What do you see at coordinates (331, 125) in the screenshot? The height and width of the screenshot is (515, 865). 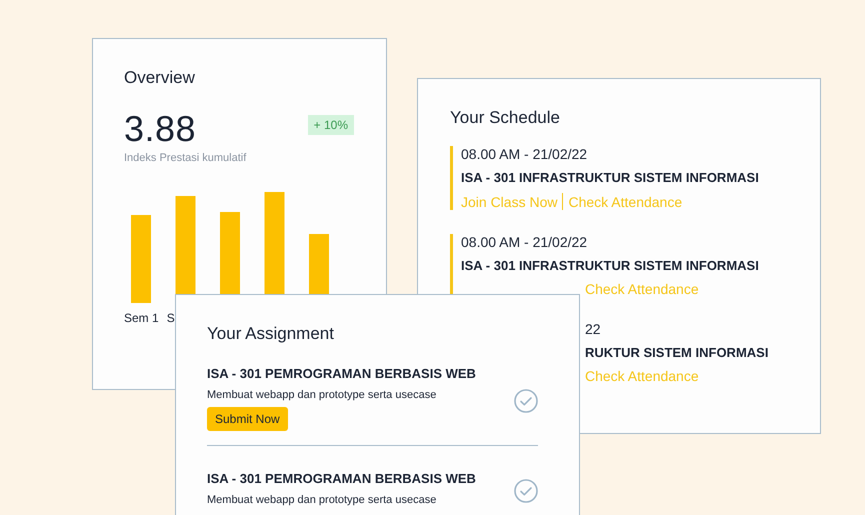 I see `change-badge: + 10%` at bounding box center [331, 125].